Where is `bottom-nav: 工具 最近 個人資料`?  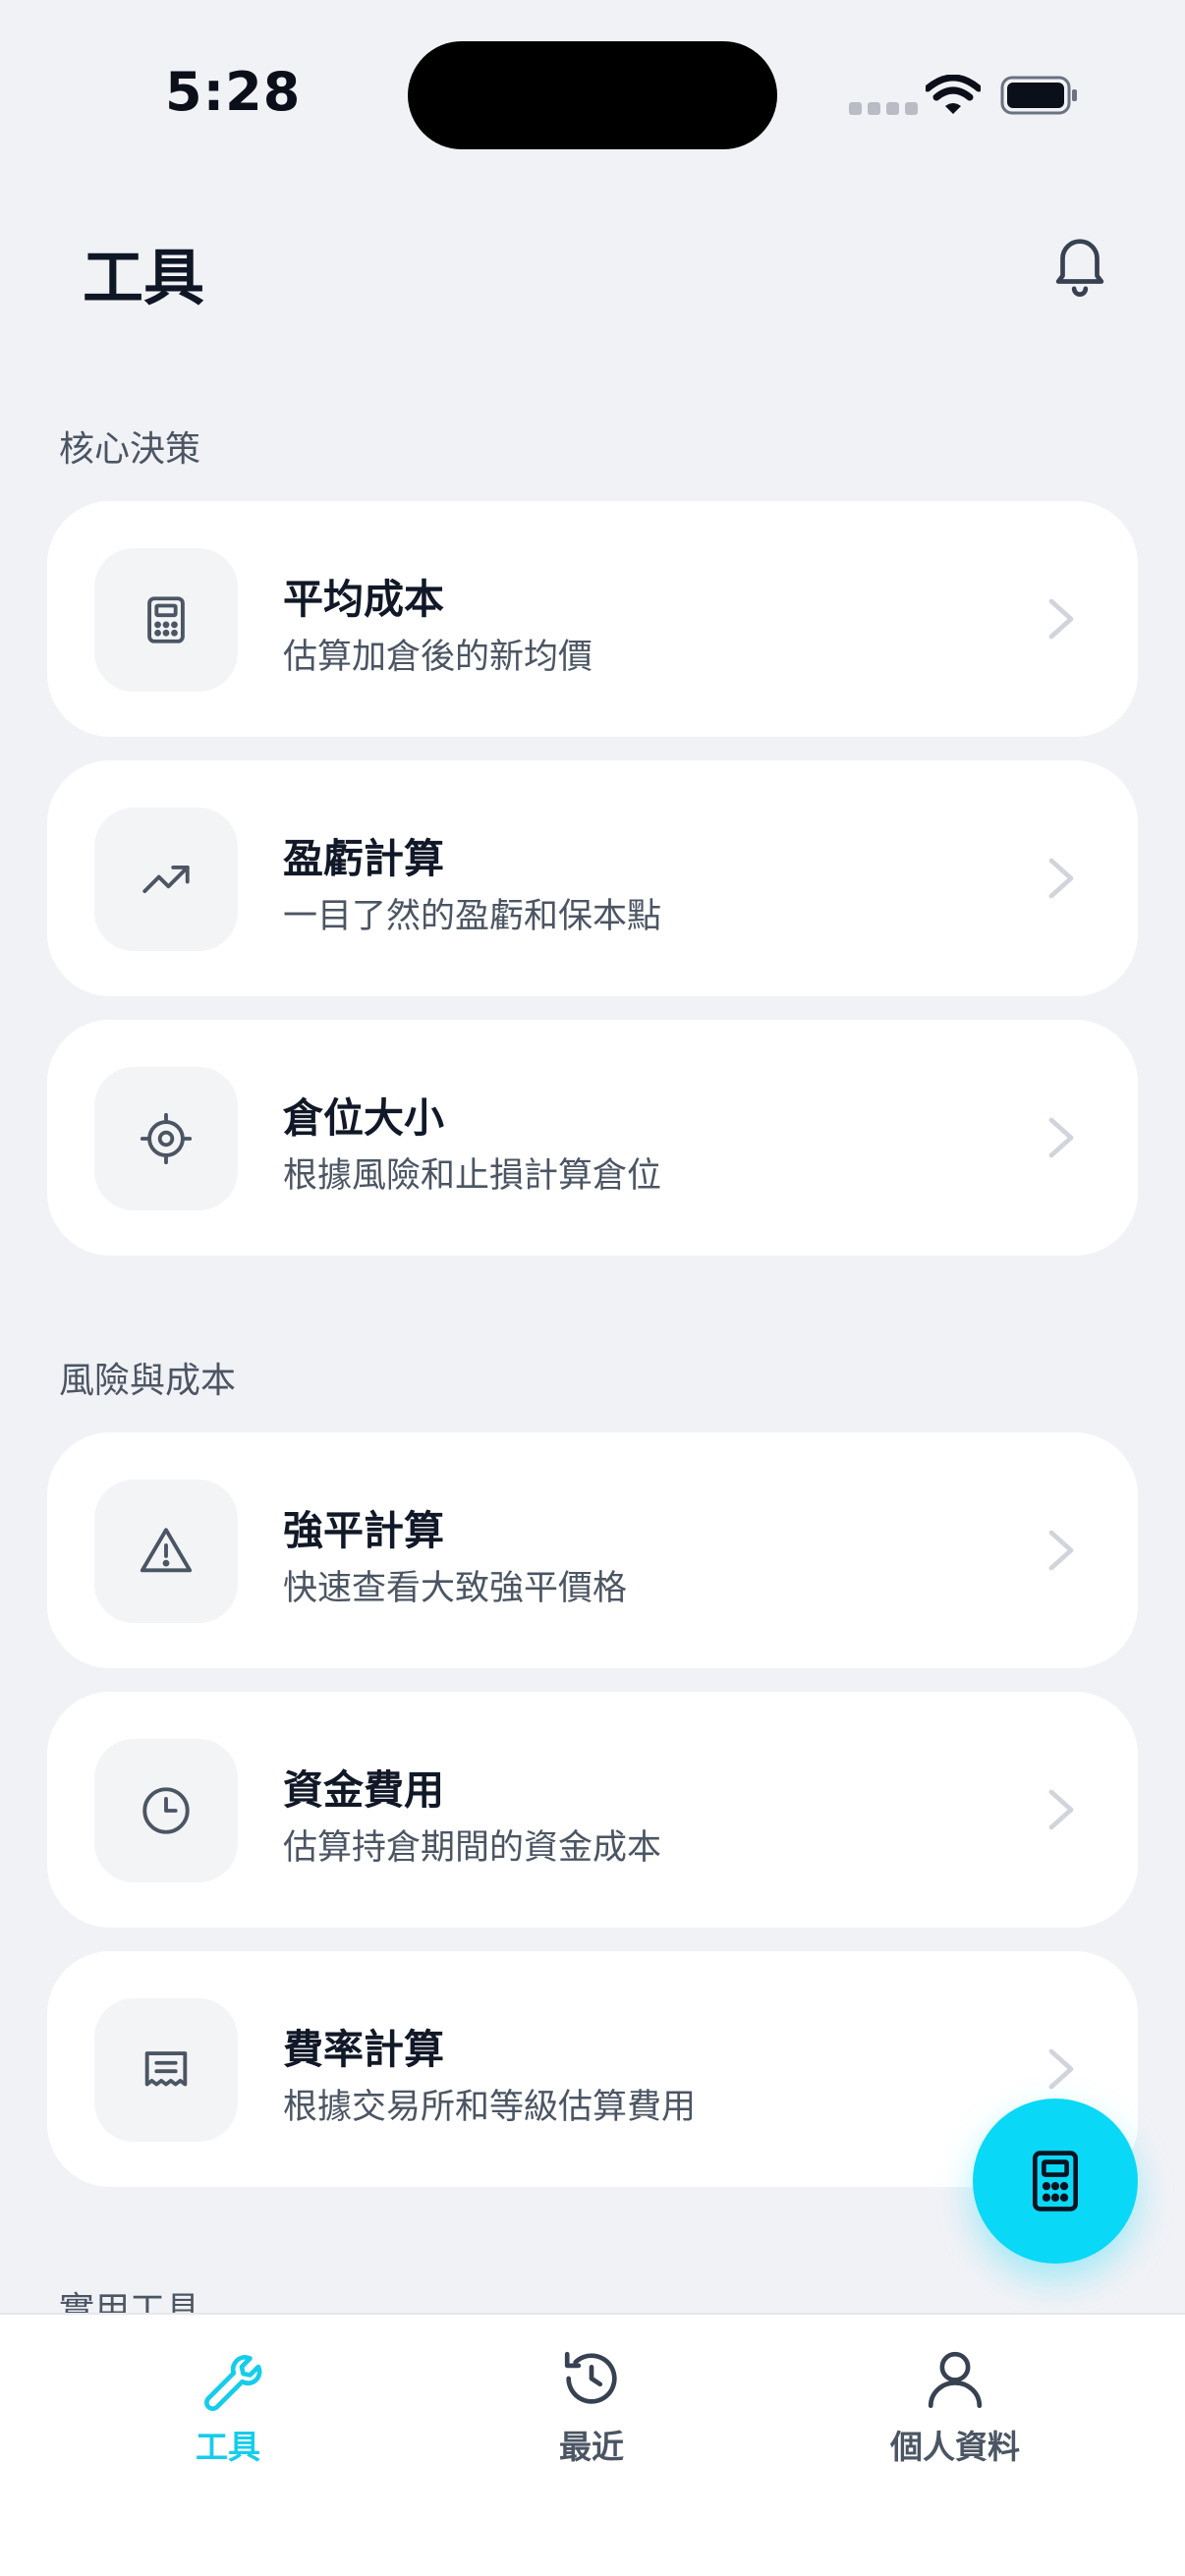 bottom-nav: 工具 最近 個人資料 is located at coordinates (592, 2444).